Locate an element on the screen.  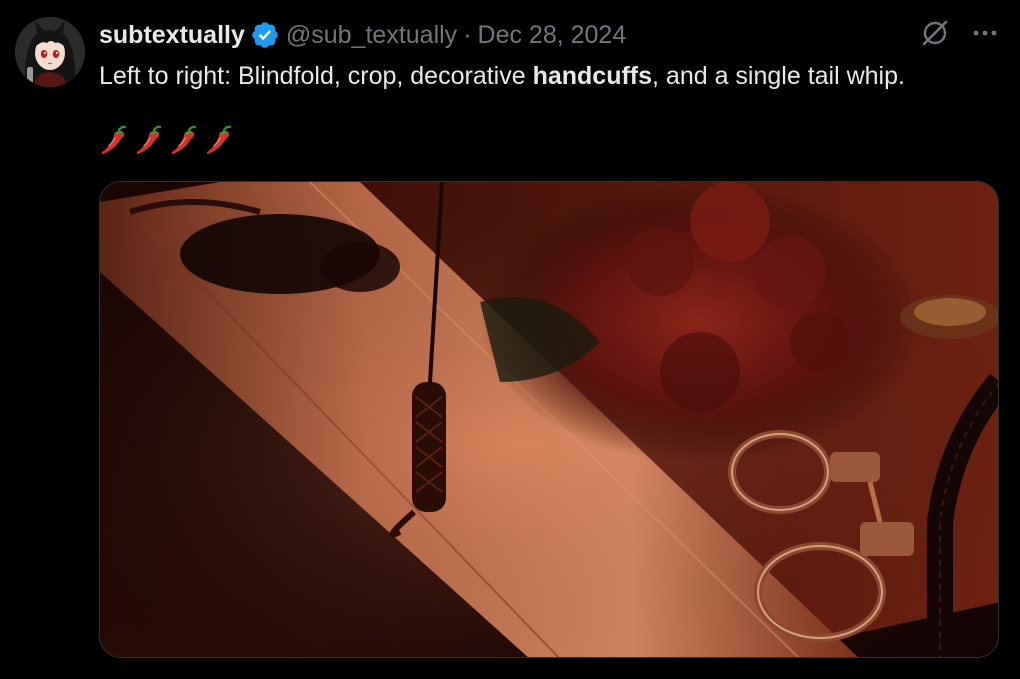
more-icon is located at coordinates (985, 33).